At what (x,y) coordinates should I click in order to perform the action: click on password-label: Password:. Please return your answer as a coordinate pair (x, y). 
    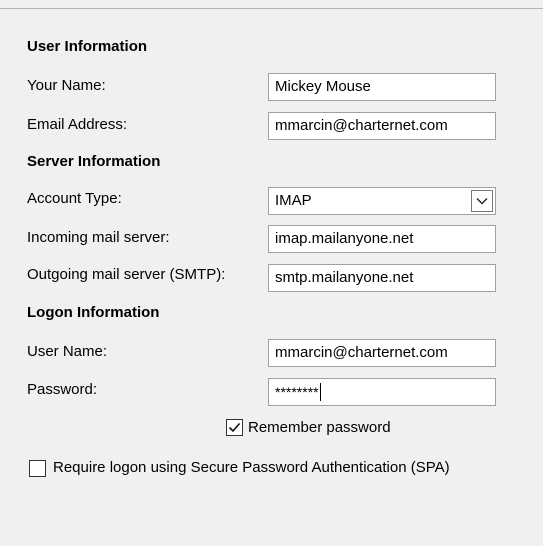
    Looking at the image, I should click on (62, 389).